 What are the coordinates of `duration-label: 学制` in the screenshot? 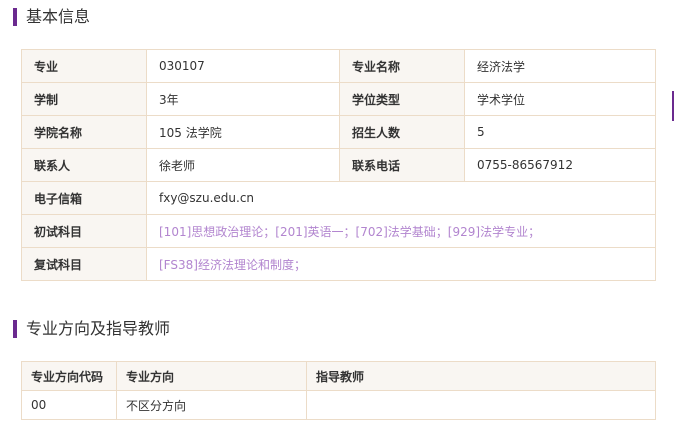 It's located at (84, 99).